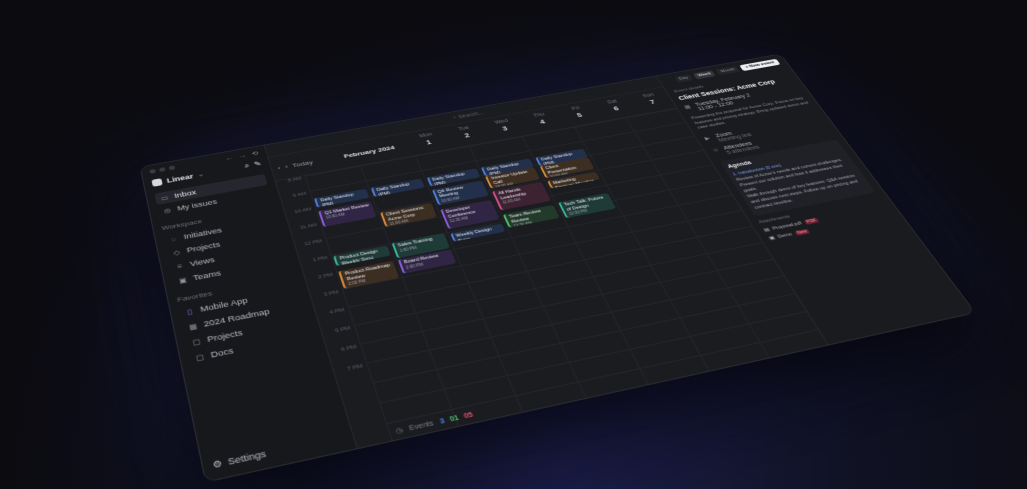 Image resolution: width=1027 pixels, height=489 pixels. I want to click on calendar-event: Product Roadmap Review 2:00 PM, so click(368, 274).